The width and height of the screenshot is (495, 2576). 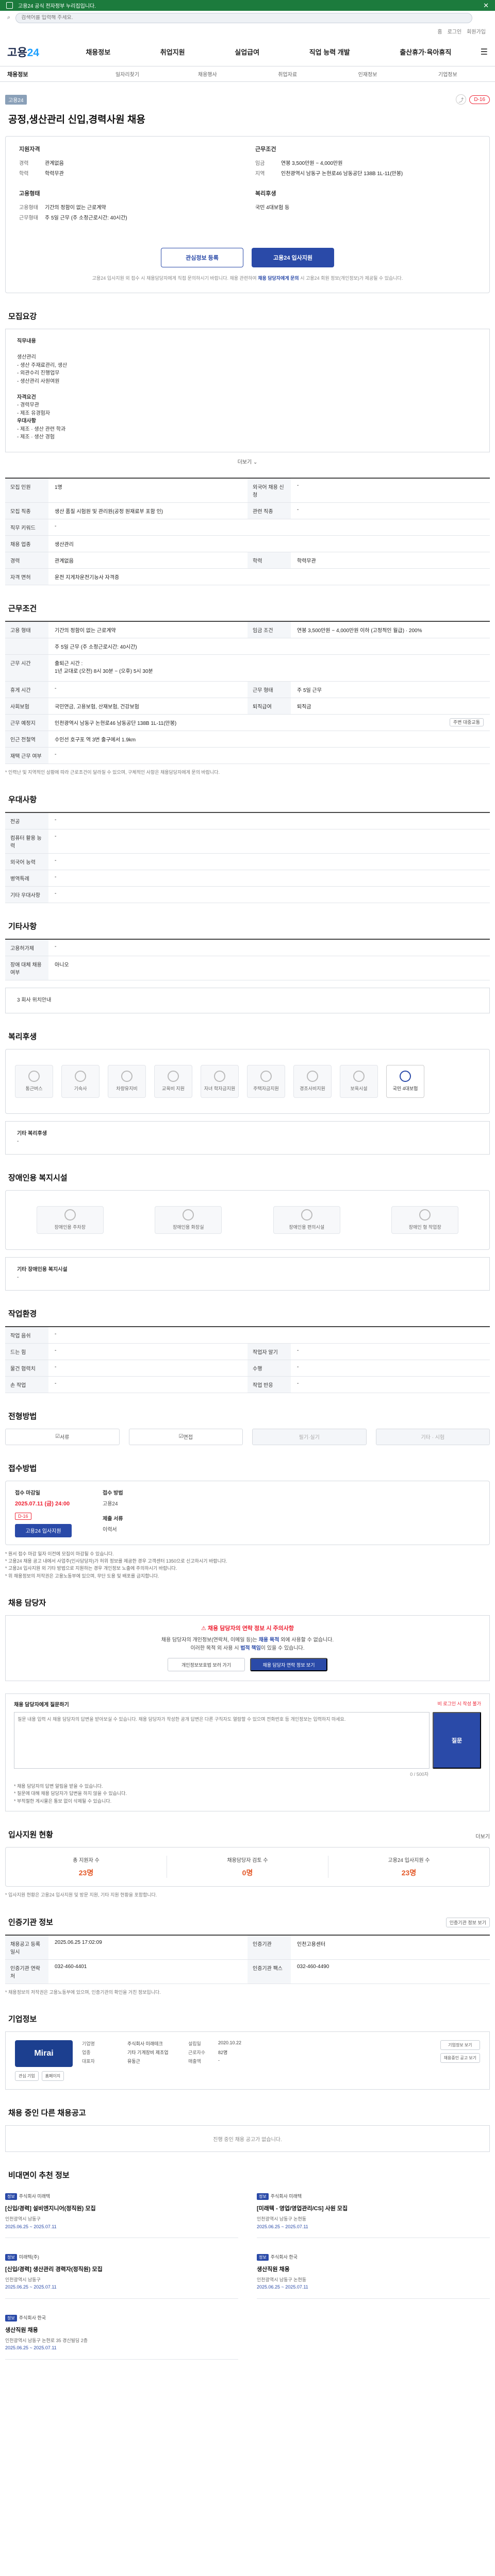 I want to click on summary-value: 주 5일 근무 (주 소정근로시간: 40시간), so click(x=86, y=218).